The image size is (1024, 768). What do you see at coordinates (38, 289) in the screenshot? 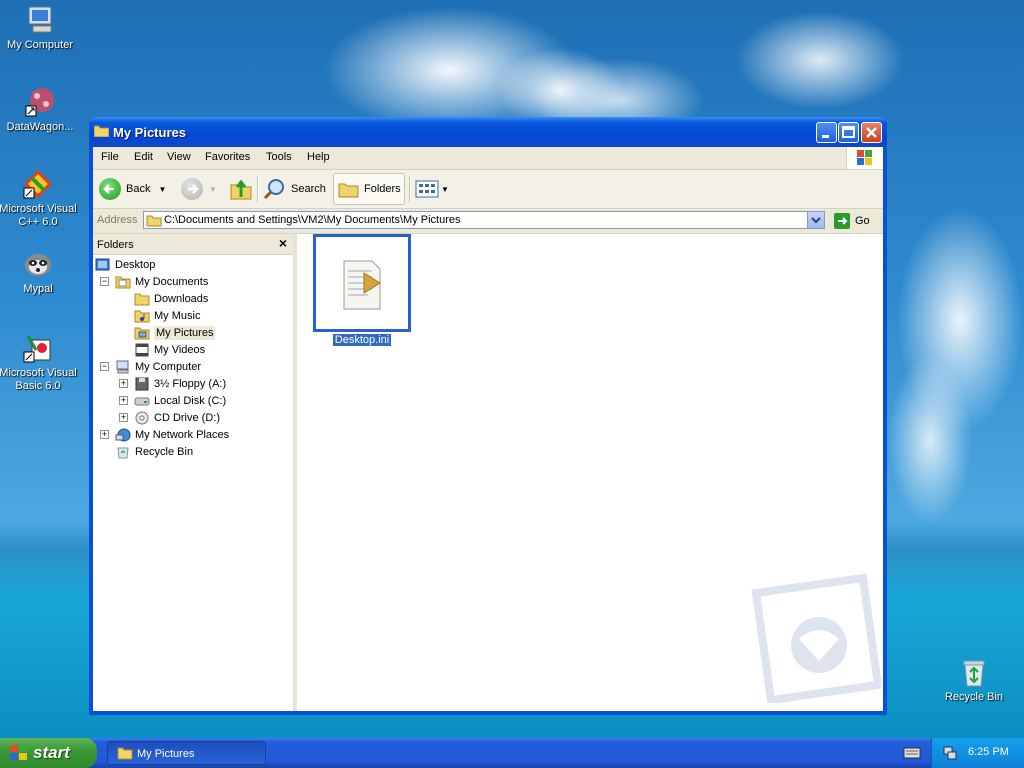
I see `desktop-icon-label: Mypal` at bounding box center [38, 289].